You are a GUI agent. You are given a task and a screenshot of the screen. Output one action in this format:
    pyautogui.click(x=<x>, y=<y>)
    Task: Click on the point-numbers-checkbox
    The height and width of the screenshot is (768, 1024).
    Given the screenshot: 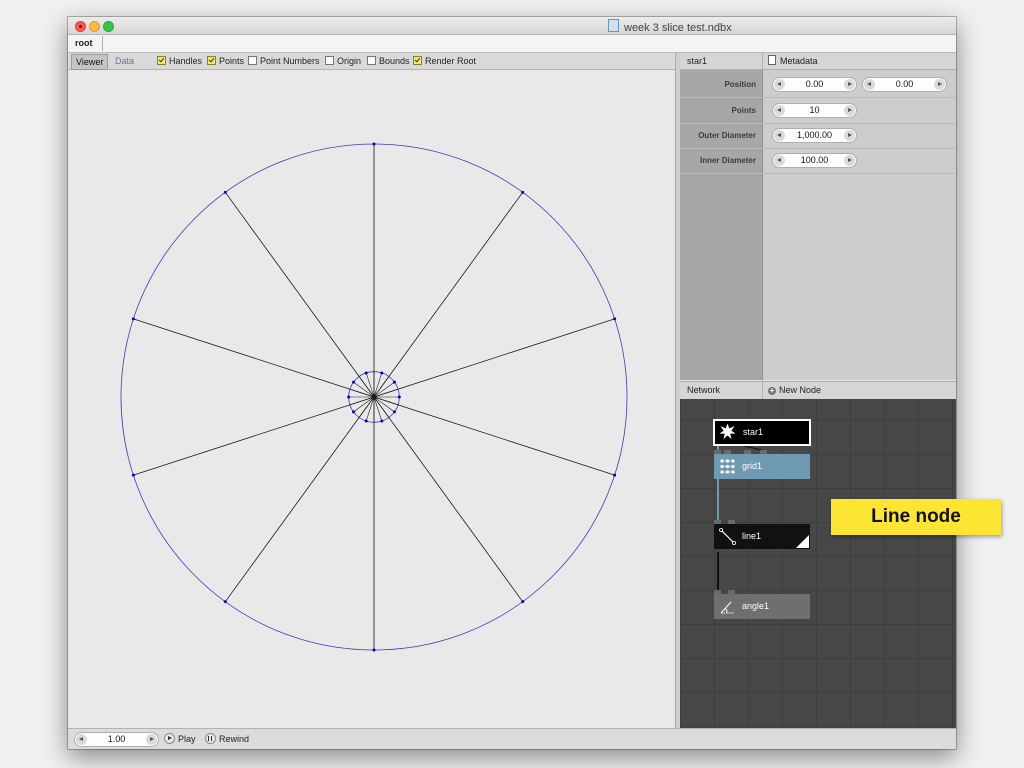 What is the action you would take?
    pyautogui.click(x=252, y=60)
    